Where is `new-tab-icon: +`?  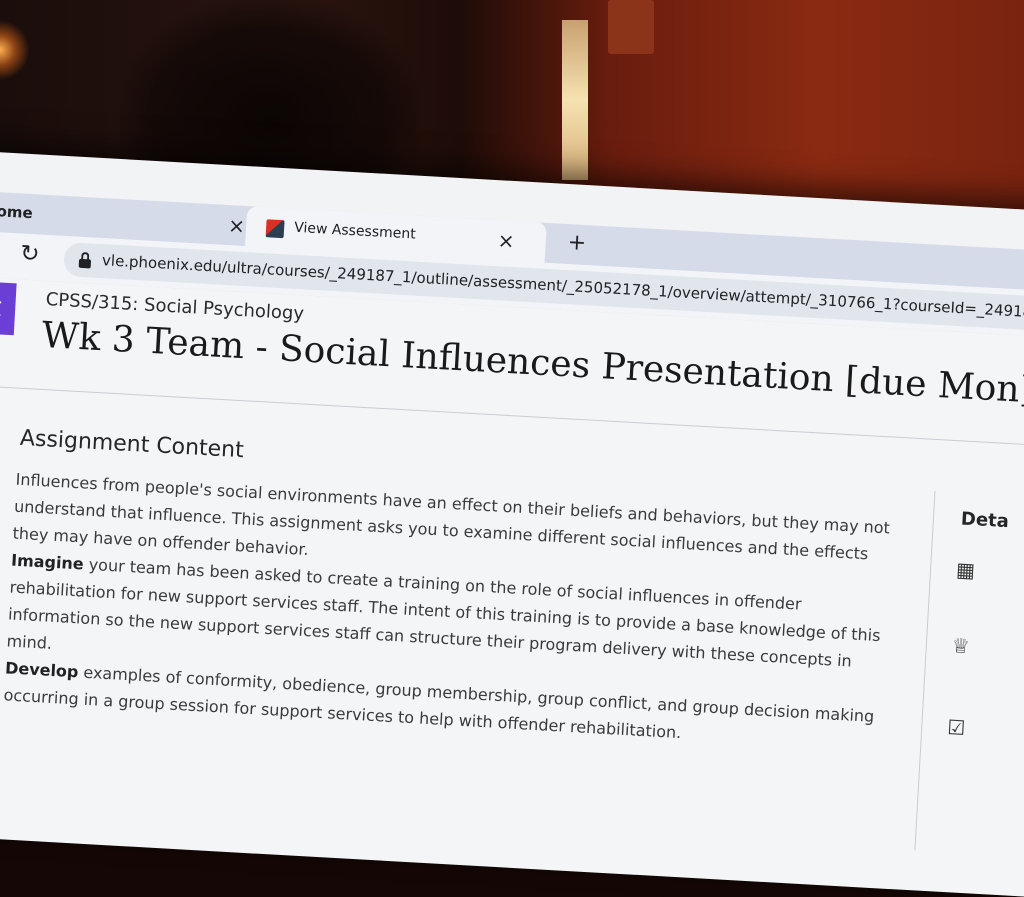 new-tab-icon: + is located at coordinates (577, 243).